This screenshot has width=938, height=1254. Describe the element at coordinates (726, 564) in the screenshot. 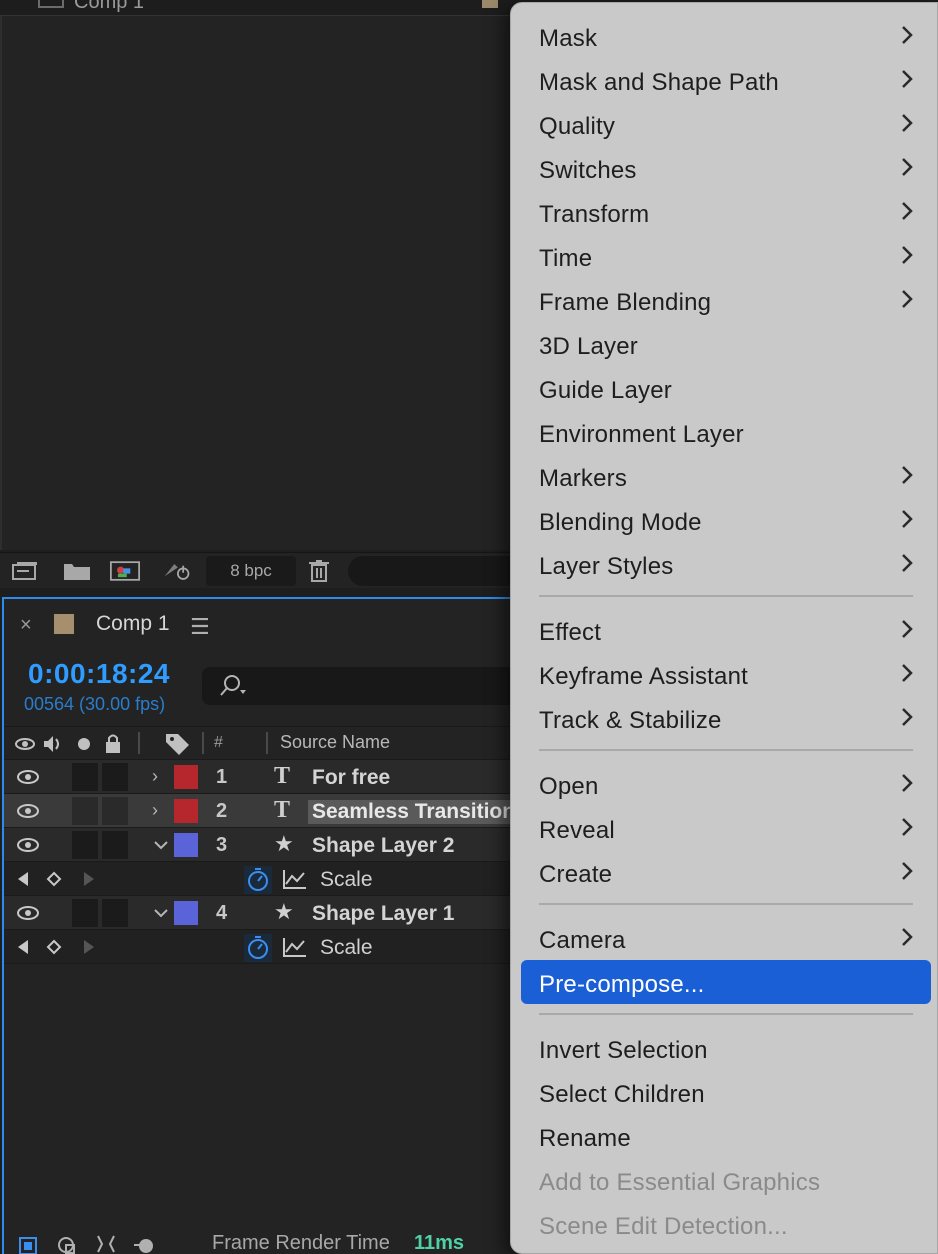

I see `menu-item-layer-styles: Layer Styles` at that location.